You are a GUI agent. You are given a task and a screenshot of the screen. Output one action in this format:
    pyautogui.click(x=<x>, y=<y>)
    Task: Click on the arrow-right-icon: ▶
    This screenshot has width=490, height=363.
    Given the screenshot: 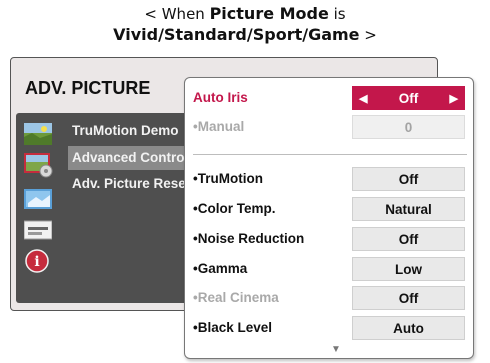 What is the action you would take?
    pyautogui.click(x=454, y=99)
    